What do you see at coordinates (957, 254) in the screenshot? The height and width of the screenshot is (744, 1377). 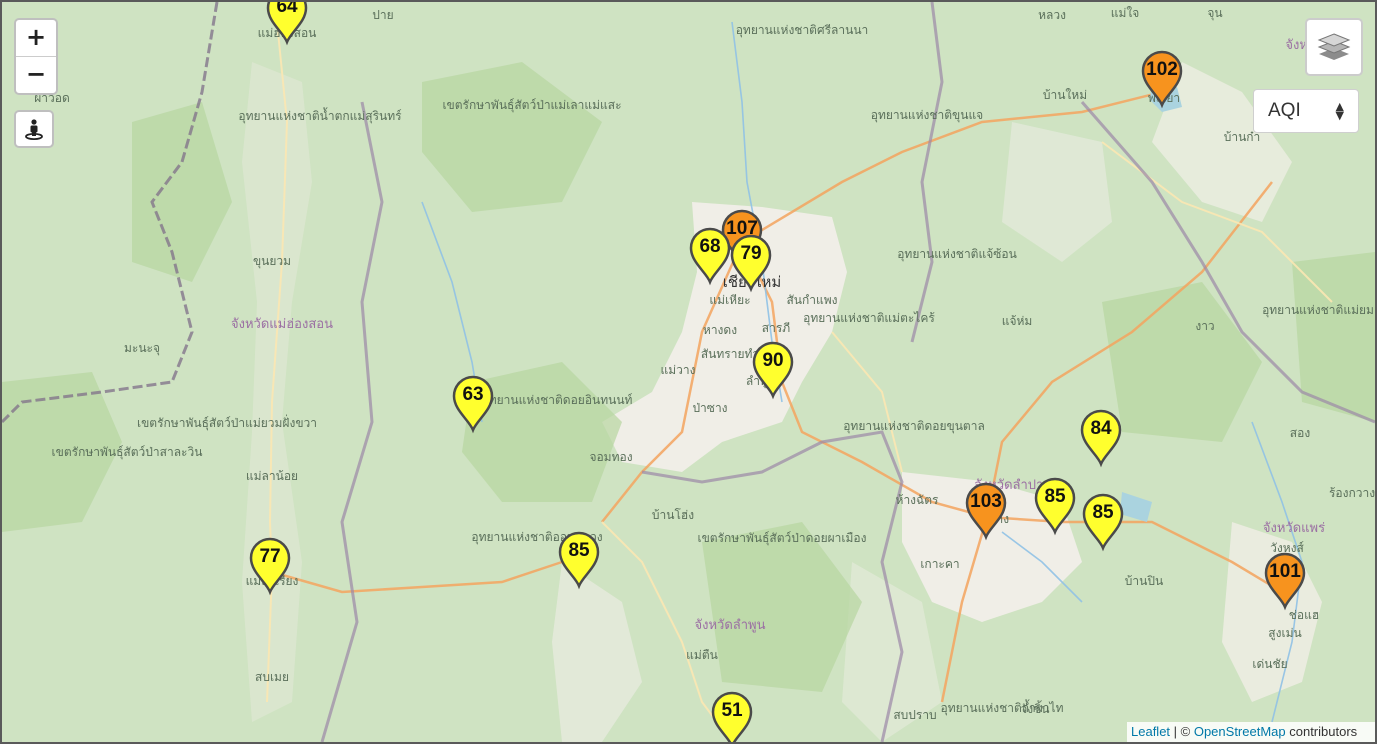 I see `place-label: อุทยานแห่งชาติแจ้ซ้อน` at bounding box center [957, 254].